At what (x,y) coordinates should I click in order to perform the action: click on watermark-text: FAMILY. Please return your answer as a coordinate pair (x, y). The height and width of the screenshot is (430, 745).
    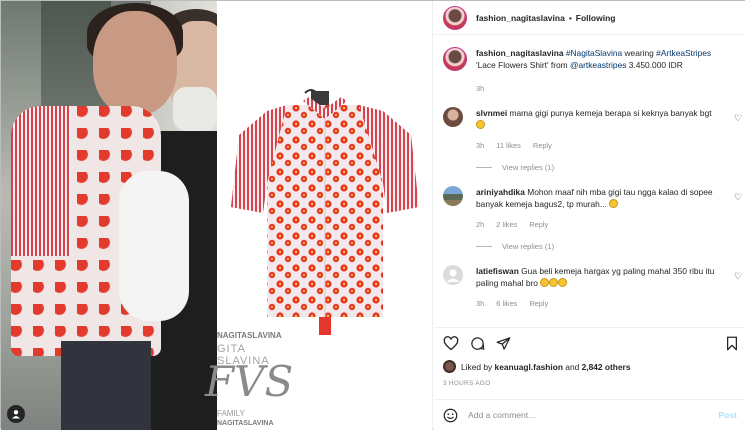
    Looking at the image, I should click on (231, 413).